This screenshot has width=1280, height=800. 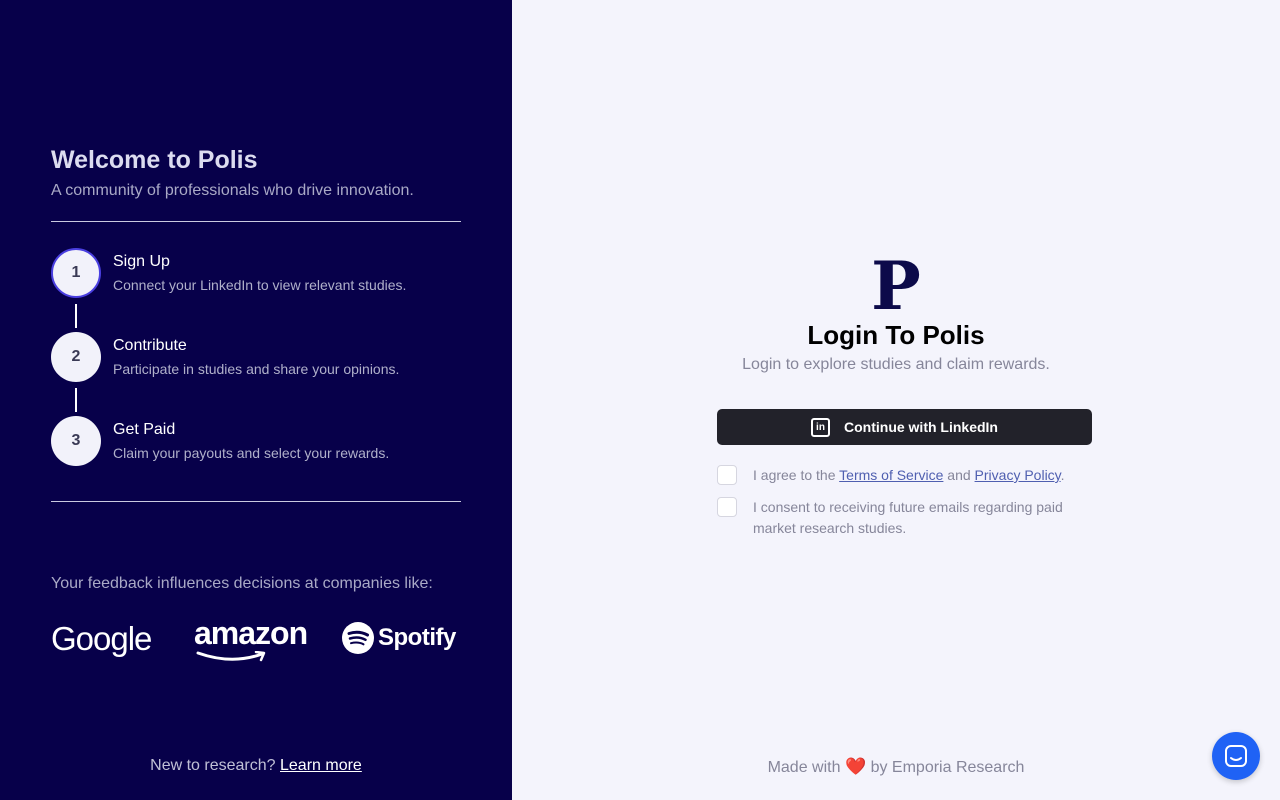 I want to click on chat-launcher-button, so click(x=1236, y=756).